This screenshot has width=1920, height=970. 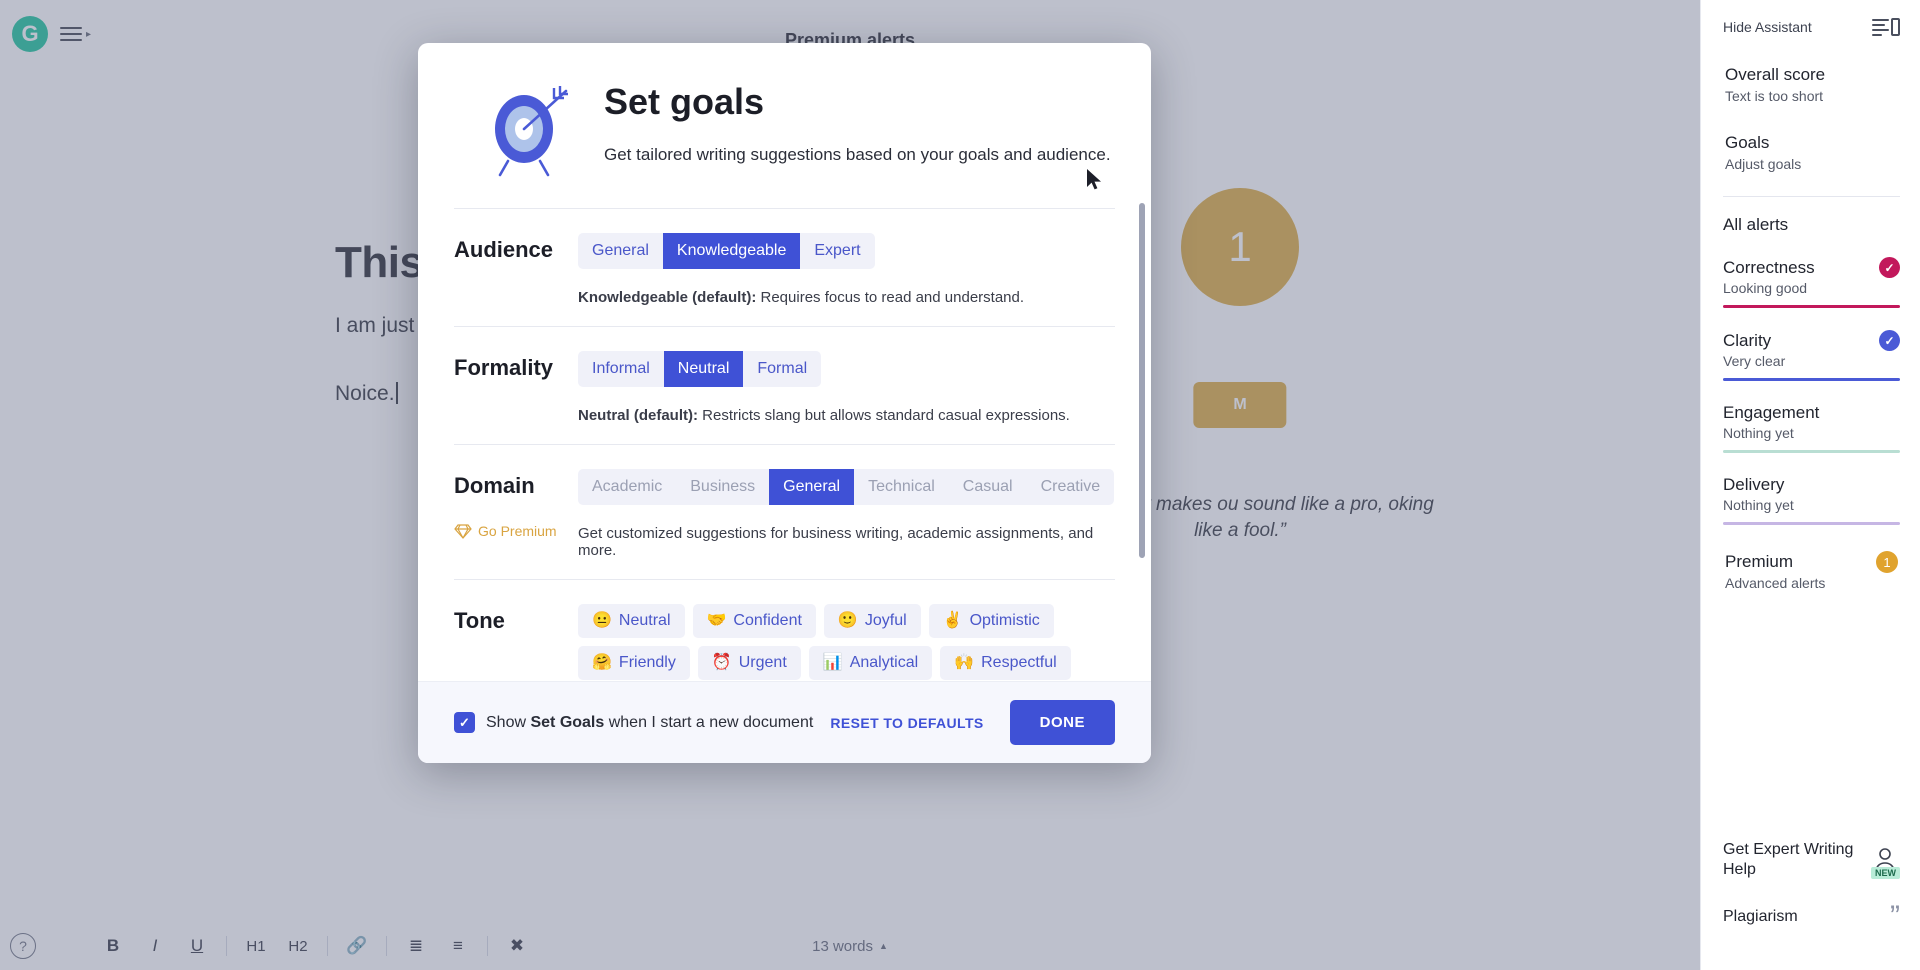 I want to click on tone-chip-label: Joyful, so click(x=885, y=620).